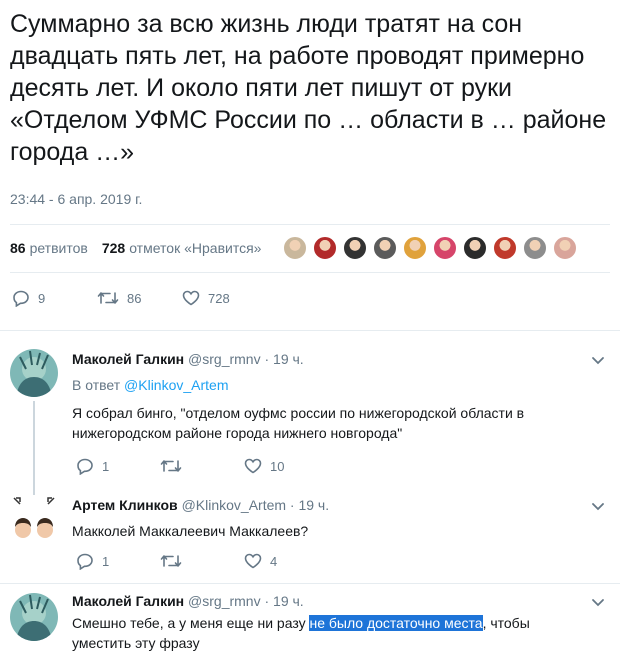 This screenshot has height=655, width=620. I want to click on reply-header: Артем Клинков @Klinkov_Artem · 19 ч., so click(200, 505).